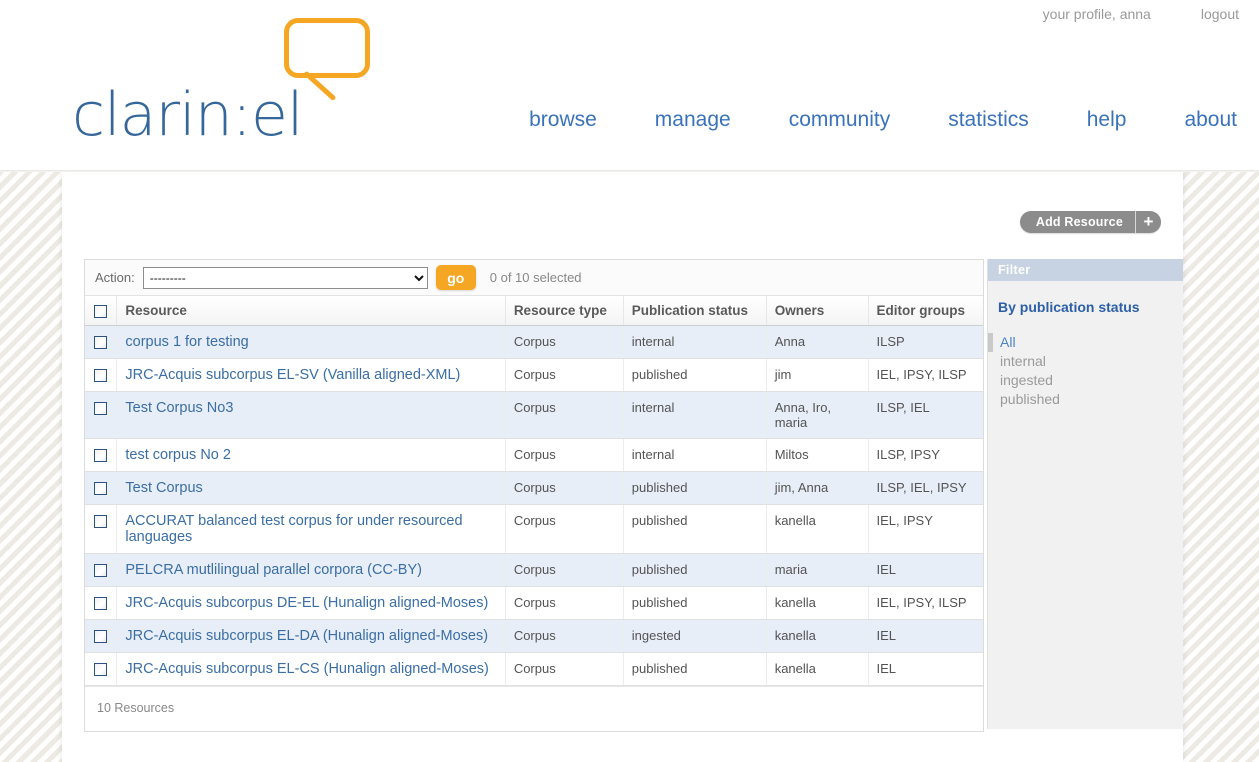 Image resolution: width=1259 pixels, height=762 pixels. Describe the element at coordinates (1148, 222) in the screenshot. I see `plus-icon: +` at that location.